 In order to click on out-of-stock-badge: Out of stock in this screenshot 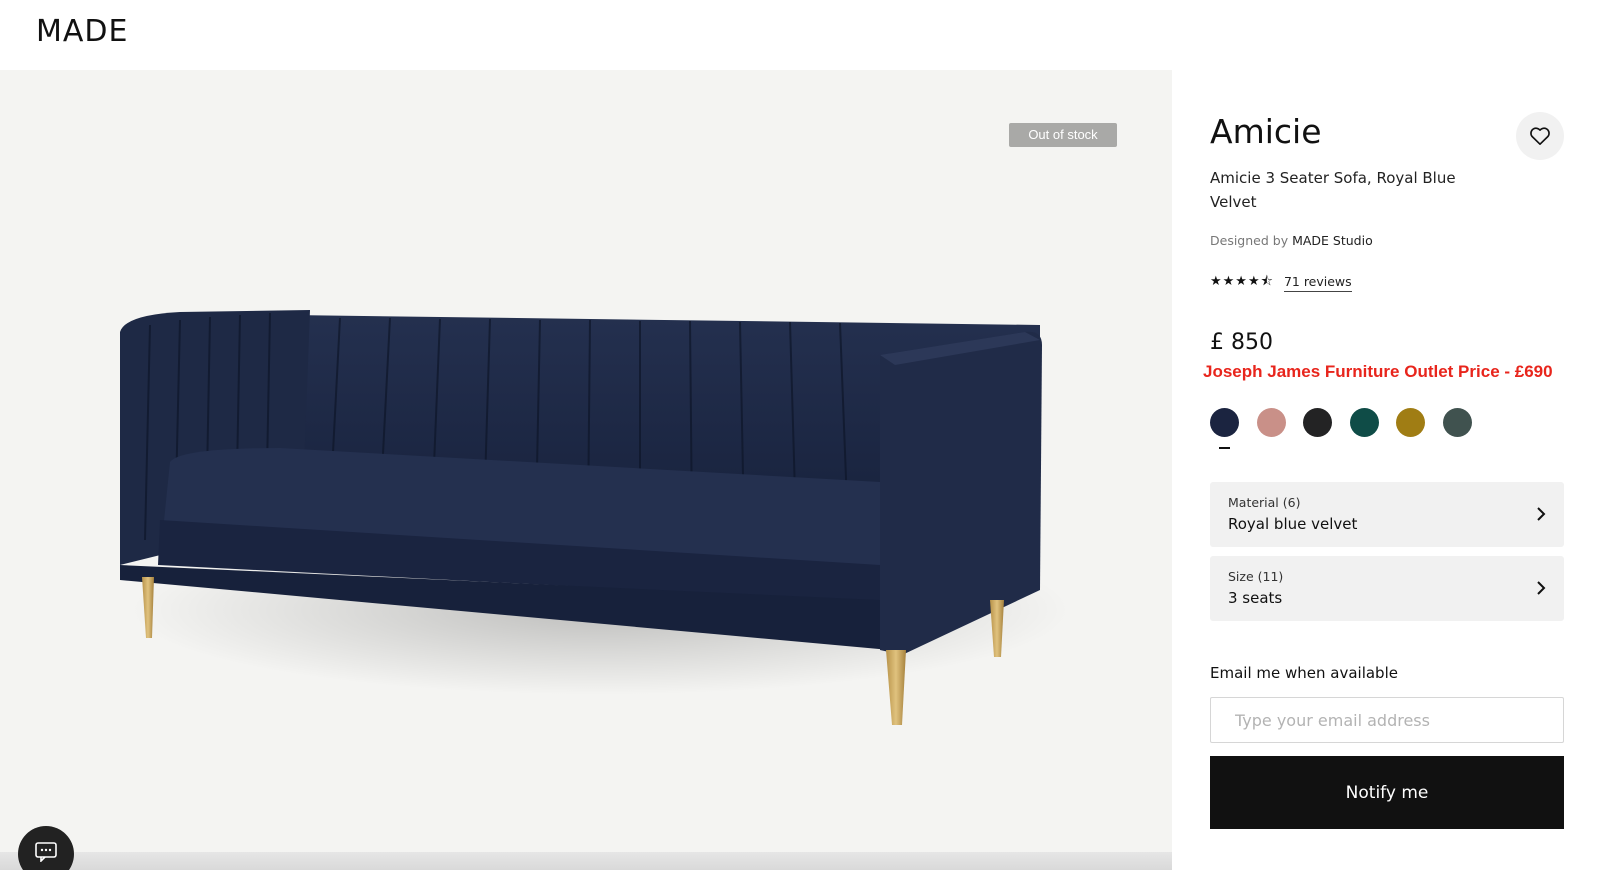, I will do `click(1063, 135)`.